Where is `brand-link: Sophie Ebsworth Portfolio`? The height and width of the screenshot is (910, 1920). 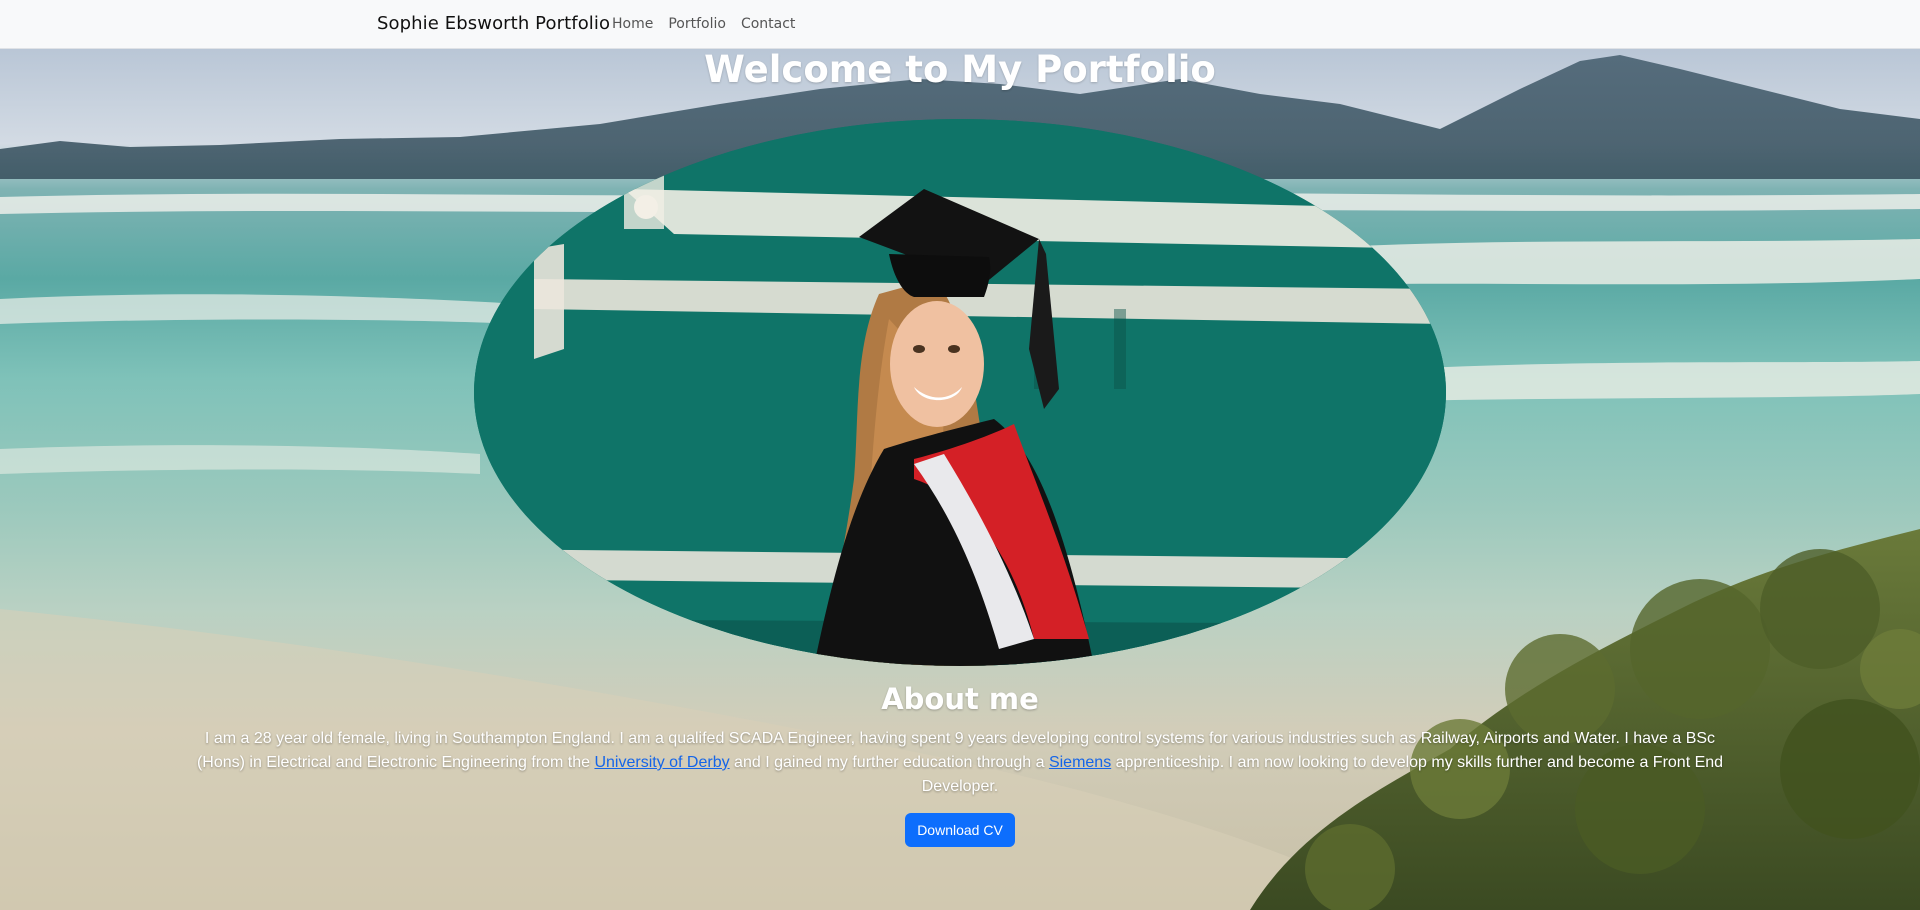 brand-link: Sophie Ebsworth Portfolio is located at coordinates (493, 23).